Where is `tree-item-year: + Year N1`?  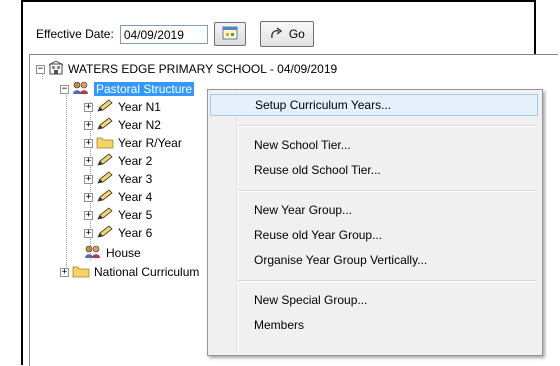
tree-item-year: + Year N1 is located at coordinates (122, 107).